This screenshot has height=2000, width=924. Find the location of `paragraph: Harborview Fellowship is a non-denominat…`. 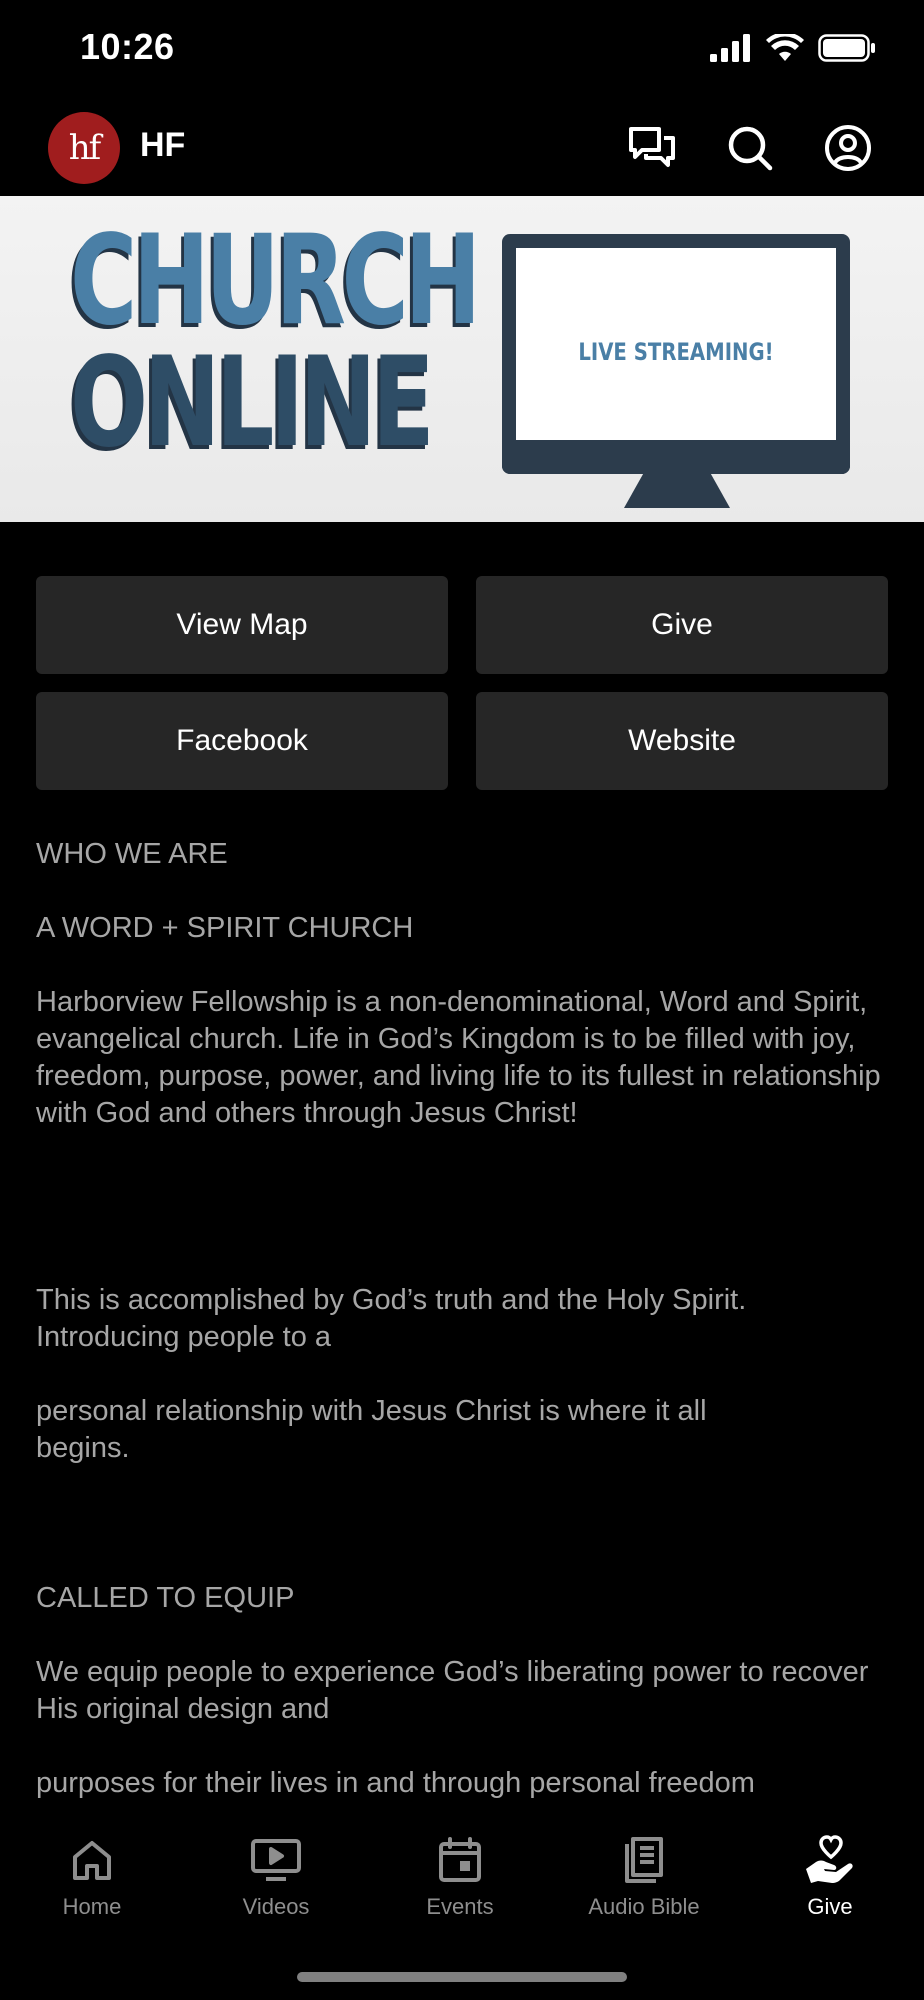

paragraph: Harborview Fellowship is a non-denominat… is located at coordinates (458, 1057).